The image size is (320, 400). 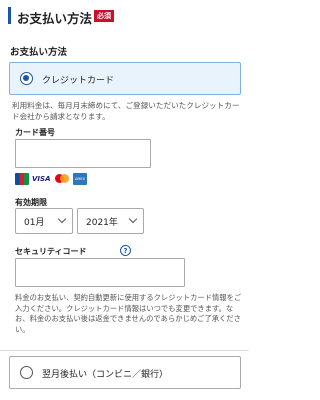 What do you see at coordinates (26, 78) in the screenshot?
I see `radio-selected-icon` at bounding box center [26, 78].